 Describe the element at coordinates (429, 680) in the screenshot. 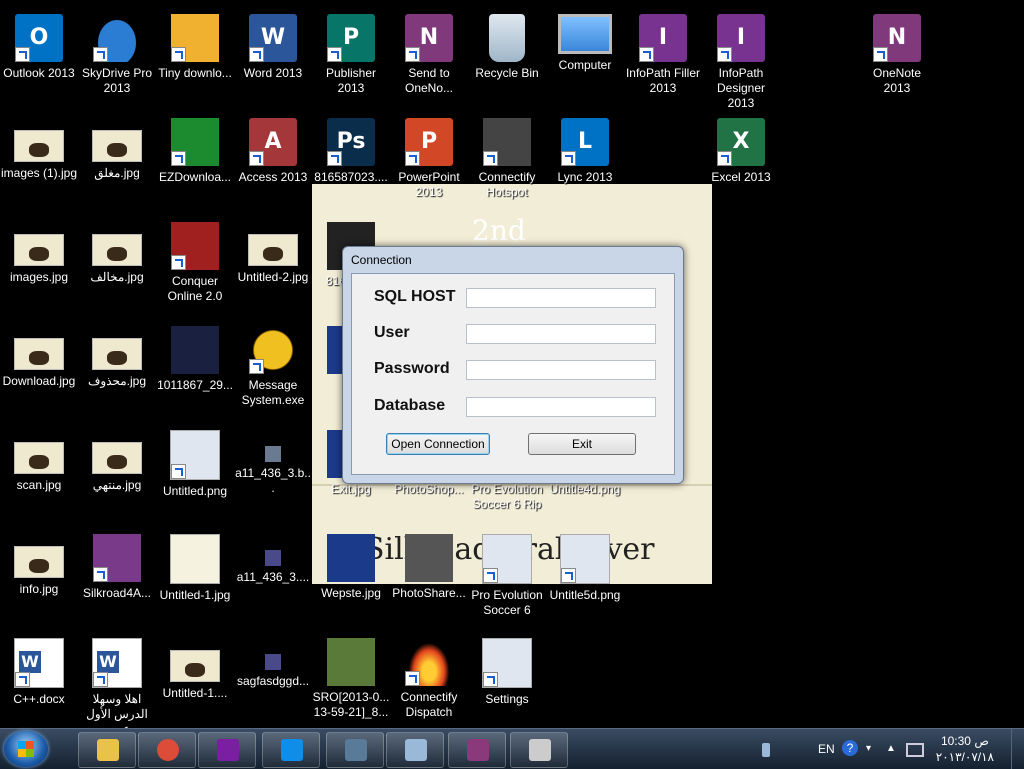

I see `desktop-icon: Connectify Dispatch` at that location.